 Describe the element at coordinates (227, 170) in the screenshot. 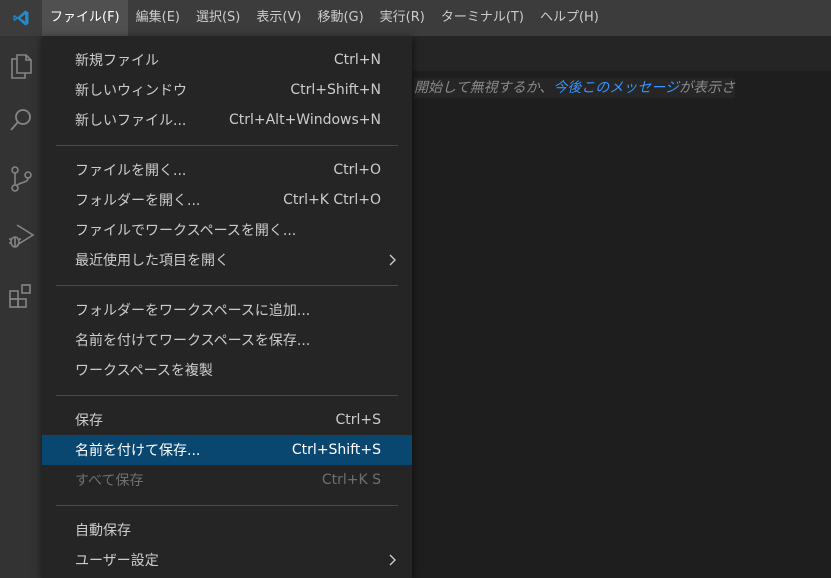

I see `menu-item-open-file: ファイルを開く... Ctrl+O` at that location.